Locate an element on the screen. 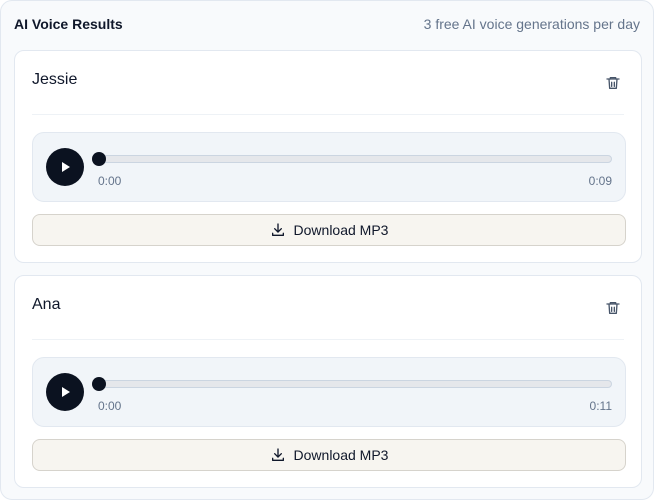  panel-title: AI Voice Results is located at coordinates (68, 24).